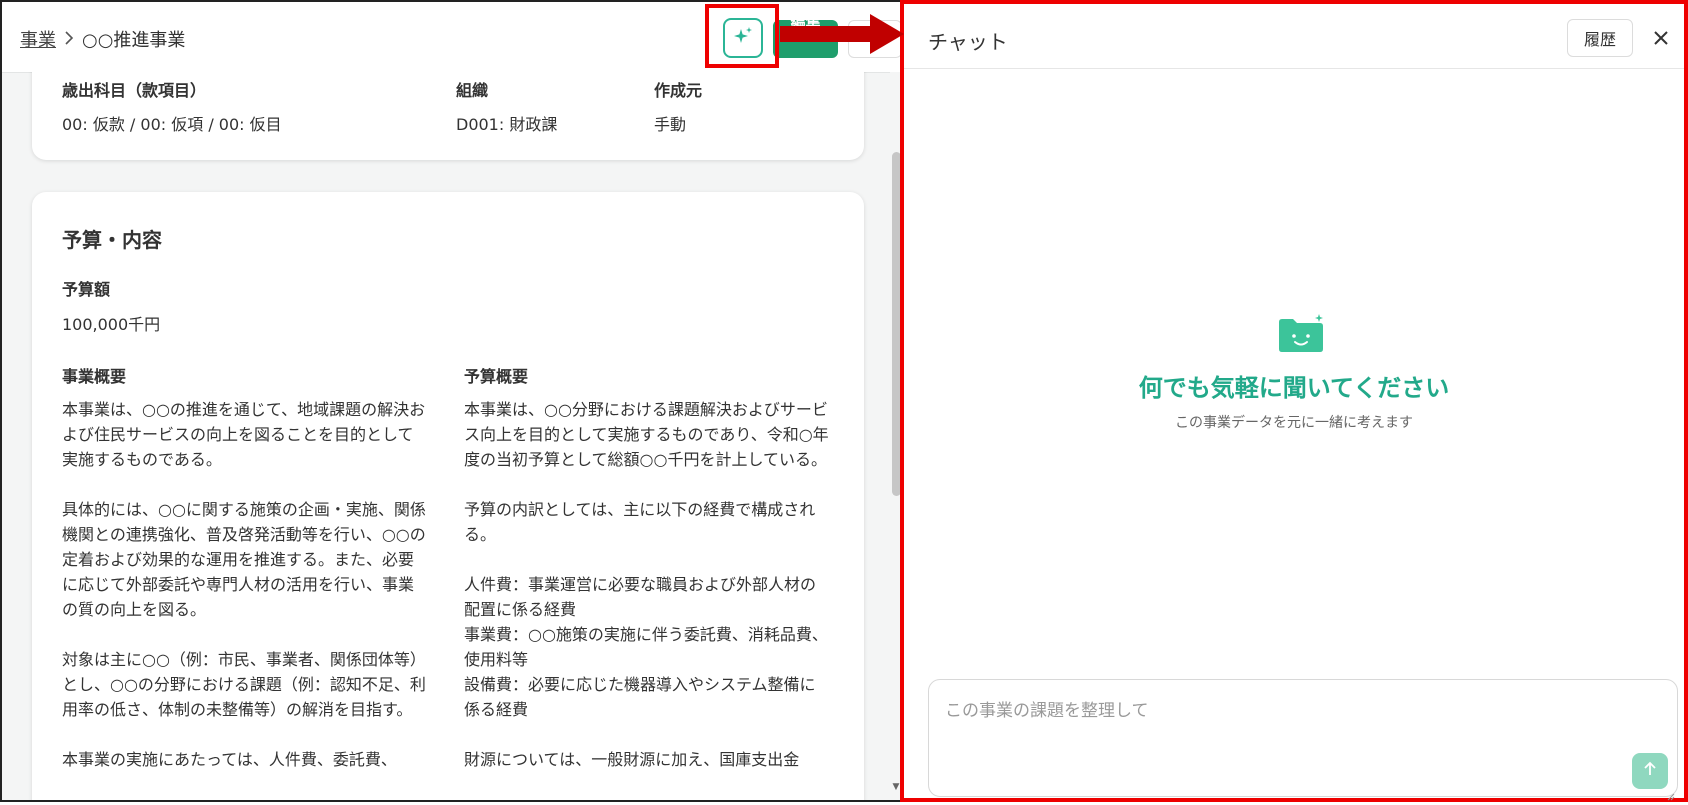  What do you see at coordinates (678, 90) in the screenshot?
I see `creator-label: 作成元` at bounding box center [678, 90].